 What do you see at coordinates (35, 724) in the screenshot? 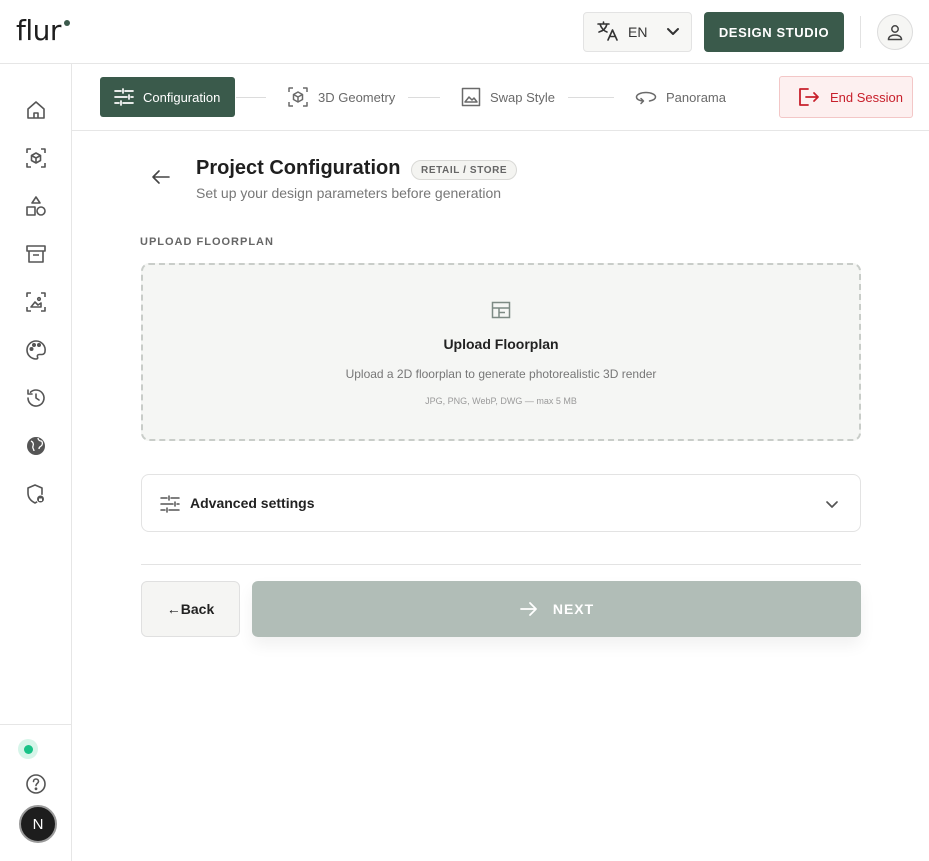
I see `sidebar-separator` at bounding box center [35, 724].